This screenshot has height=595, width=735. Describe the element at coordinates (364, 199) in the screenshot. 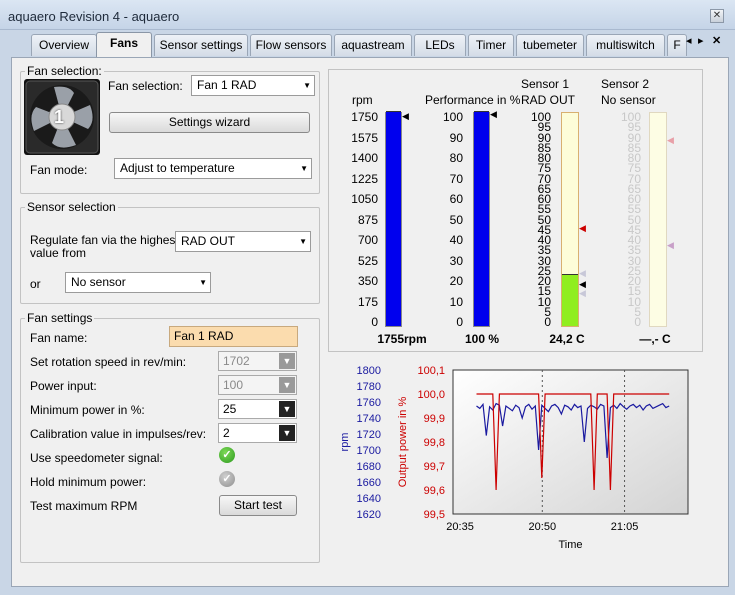

I see `rpm-tick-label: 1050` at that location.